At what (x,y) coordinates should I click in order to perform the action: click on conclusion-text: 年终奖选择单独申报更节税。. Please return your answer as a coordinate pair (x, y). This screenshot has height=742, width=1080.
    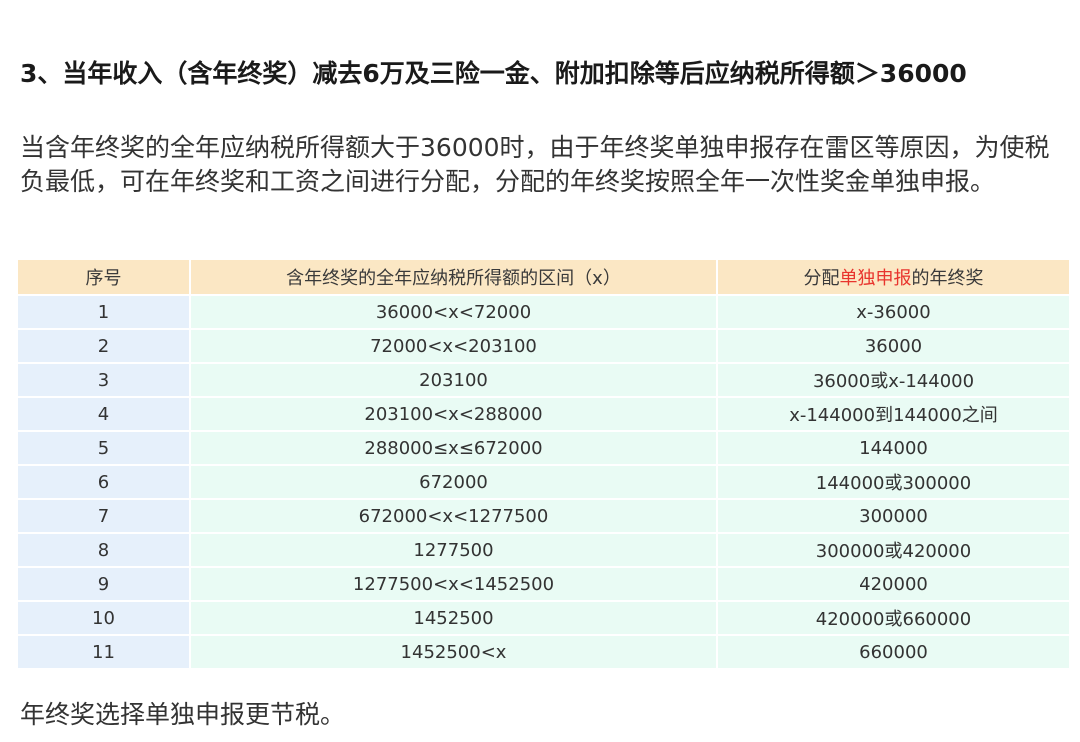
    Looking at the image, I should click on (183, 714).